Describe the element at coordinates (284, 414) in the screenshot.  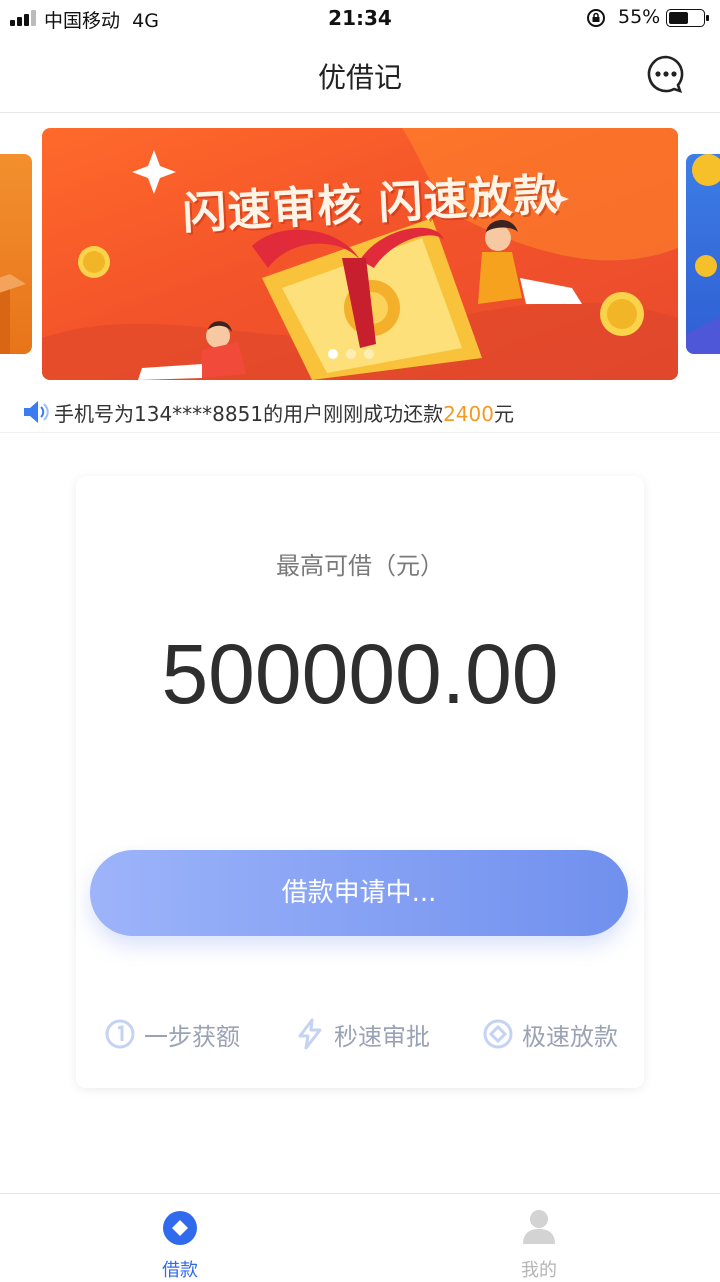
I see `notice-text: 手机号为134****8851的用户刚刚成功还款2400元` at that location.